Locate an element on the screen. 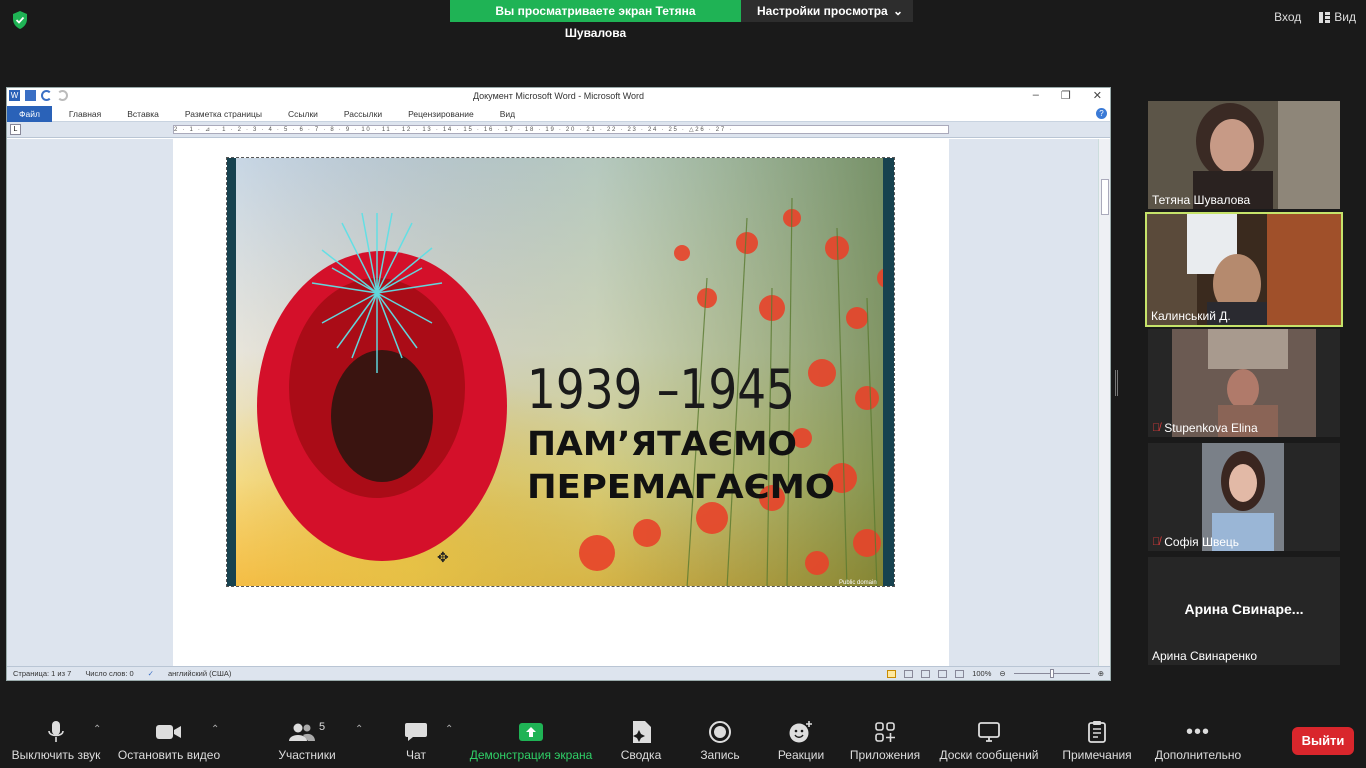  notes-label: Примечания is located at coordinates (1097, 755).